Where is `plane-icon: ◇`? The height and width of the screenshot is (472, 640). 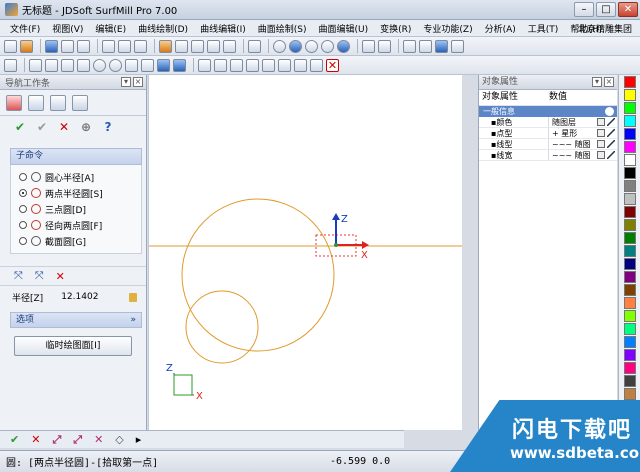 plane-icon: ◇ is located at coordinates (119, 439).